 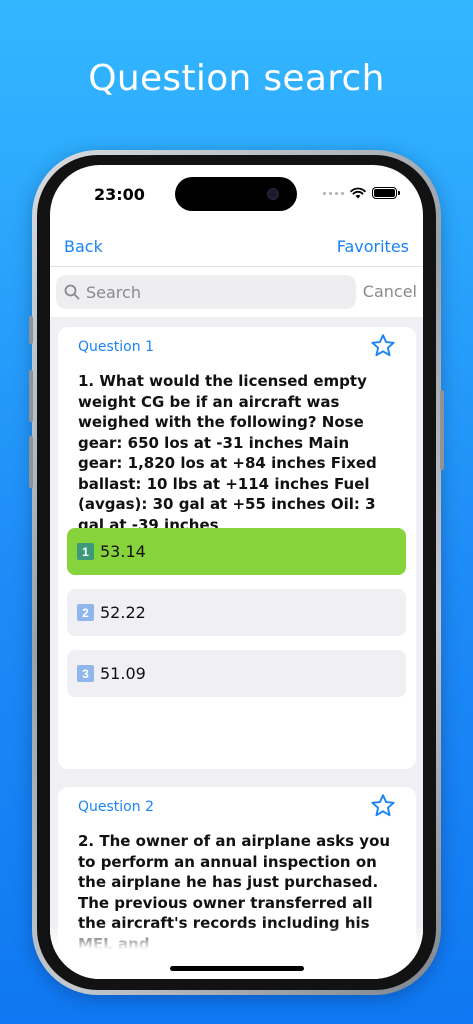 What do you see at coordinates (236, 551) in the screenshot?
I see `answer-option: 1 53.14` at bounding box center [236, 551].